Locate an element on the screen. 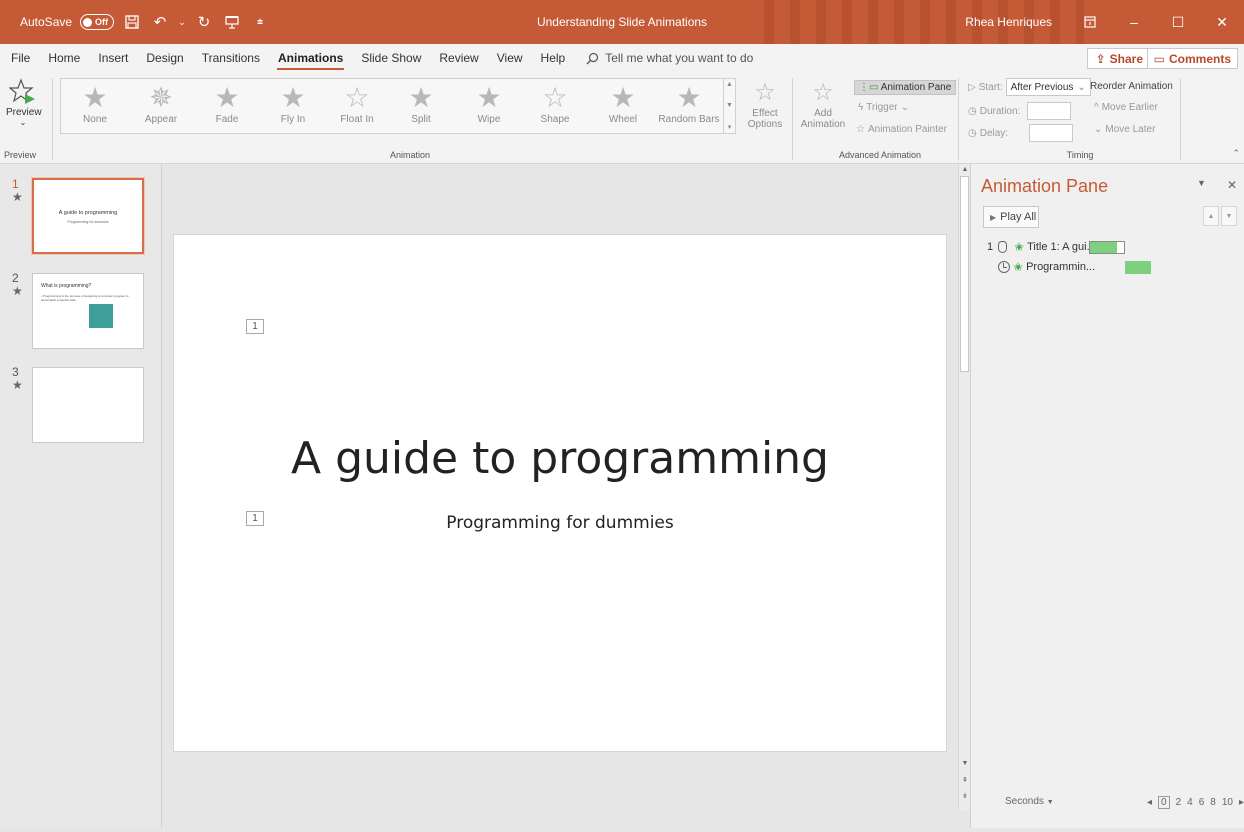 Image resolution: width=1244 pixels, height=832 pixels. tab-home: Home is located at coordinates (64, 58).